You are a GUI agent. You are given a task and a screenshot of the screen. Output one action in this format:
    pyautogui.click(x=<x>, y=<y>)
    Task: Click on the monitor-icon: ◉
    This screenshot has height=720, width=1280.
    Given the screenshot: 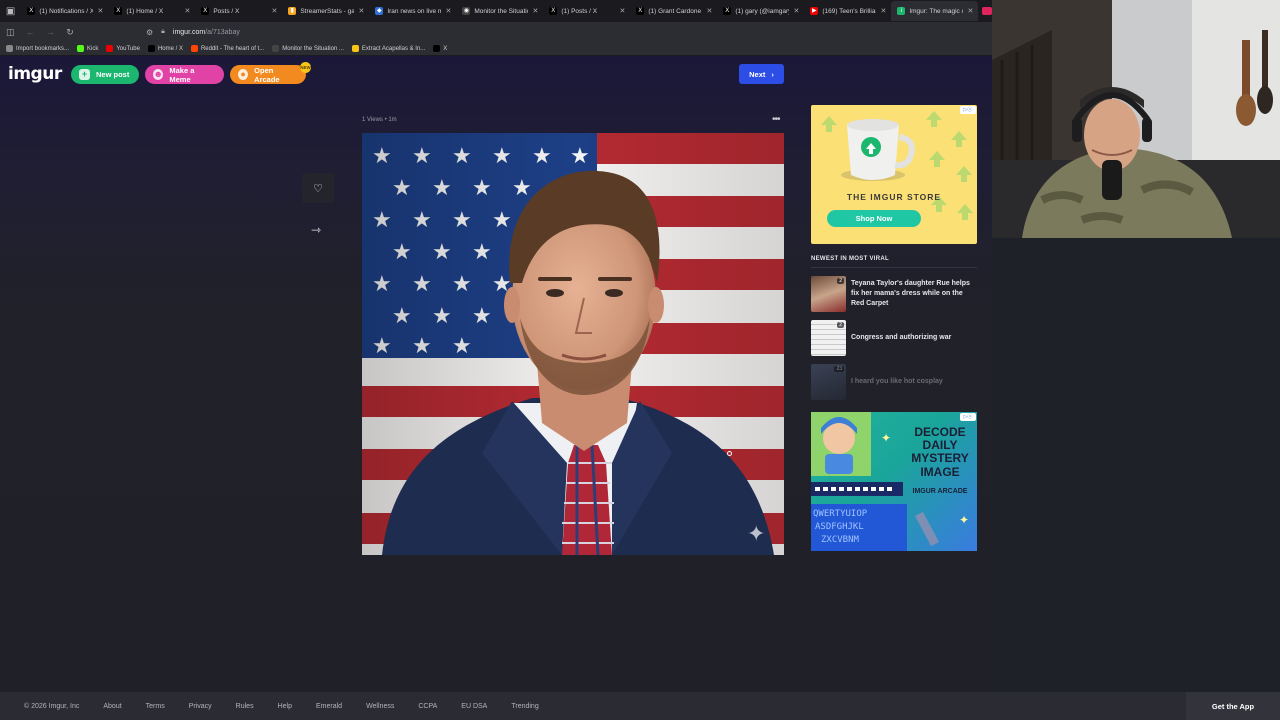 What is the action you would take?
    pyautogui.click(x=466, y=11)
    